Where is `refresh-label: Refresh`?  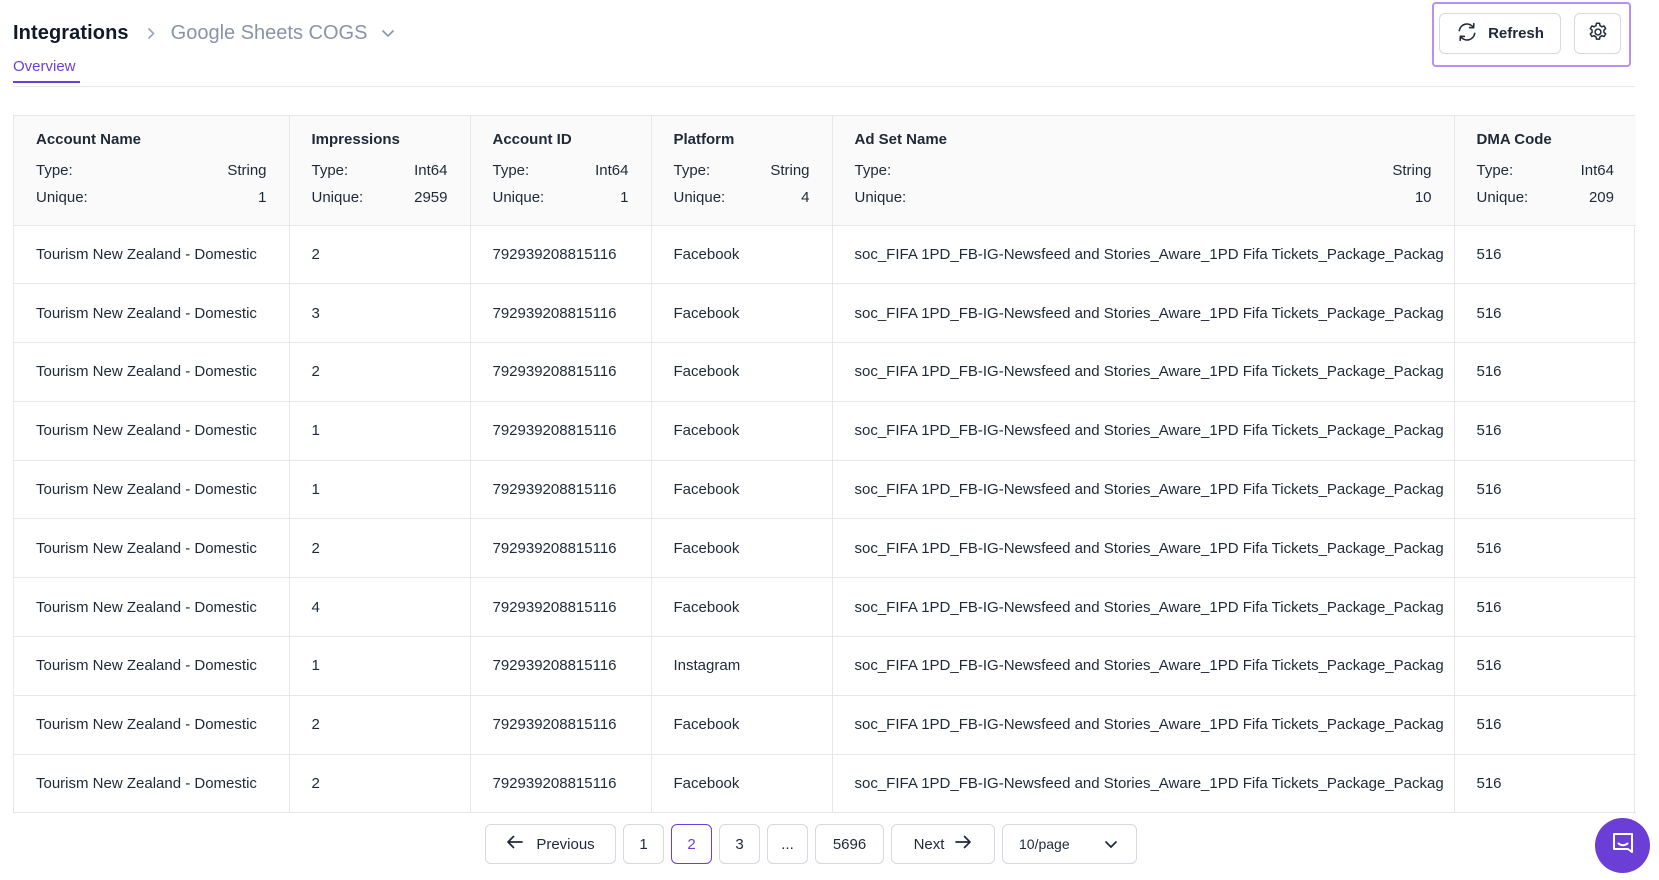
refresh-label: Refresh is located at coordinates (1516, 33).